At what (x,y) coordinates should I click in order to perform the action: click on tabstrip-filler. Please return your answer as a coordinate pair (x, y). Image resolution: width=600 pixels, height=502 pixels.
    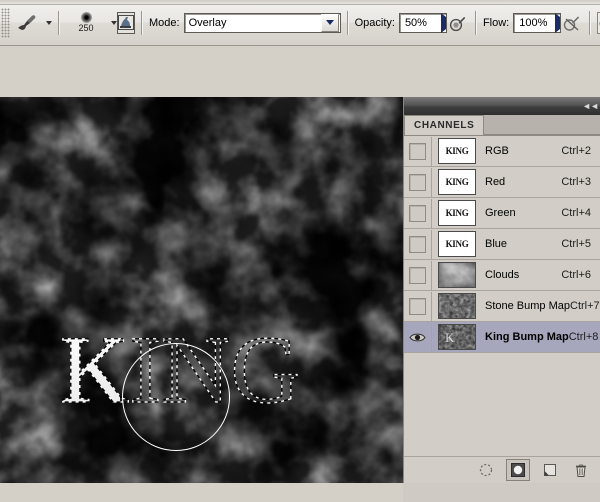
    Looking at the image, I should click on (542, 126).